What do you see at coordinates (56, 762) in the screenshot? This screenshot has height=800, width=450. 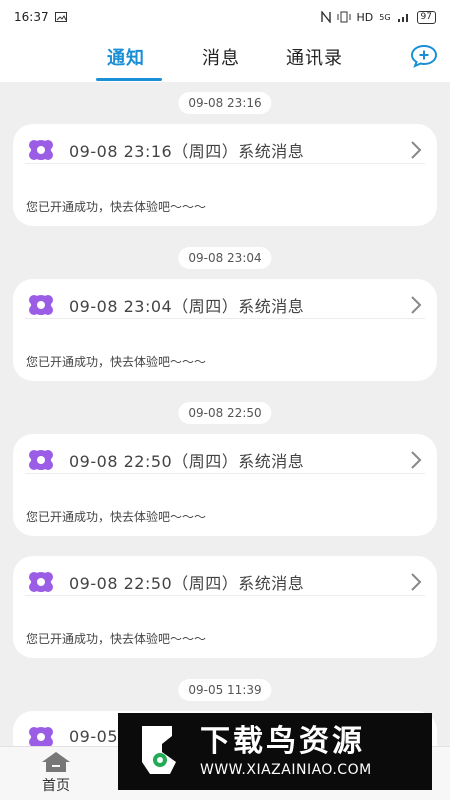 I see `home-icon` at bounding box center [56, 762].